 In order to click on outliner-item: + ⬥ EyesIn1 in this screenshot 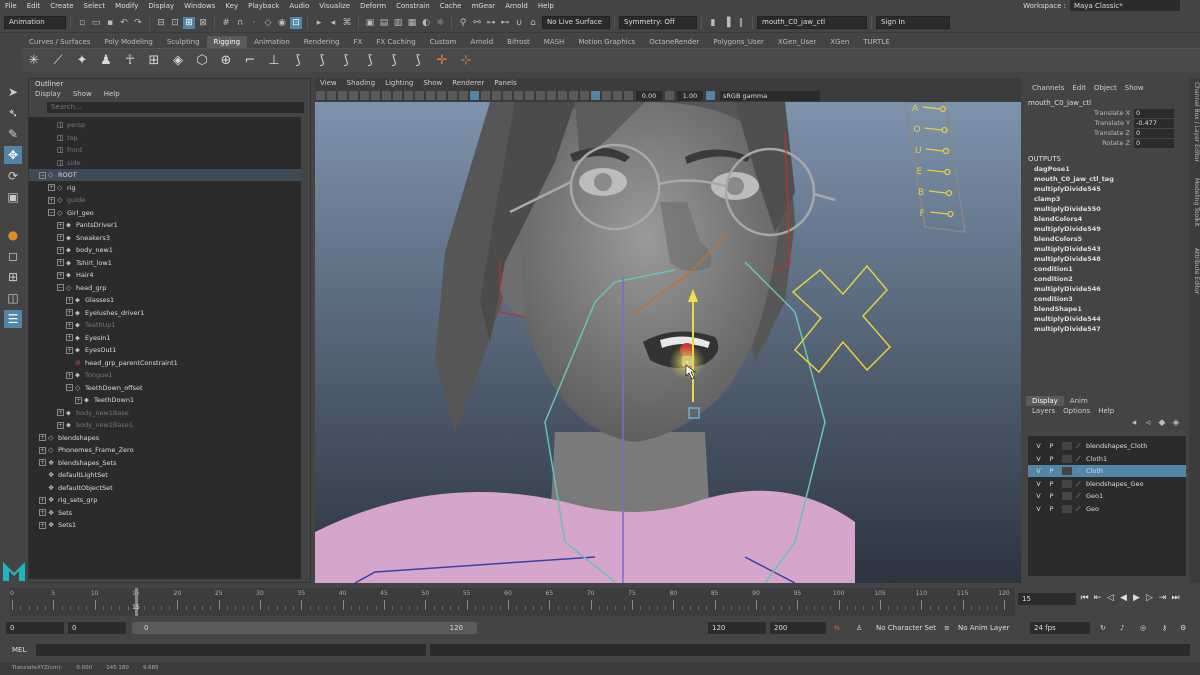, I will do `click(165, 338)`.